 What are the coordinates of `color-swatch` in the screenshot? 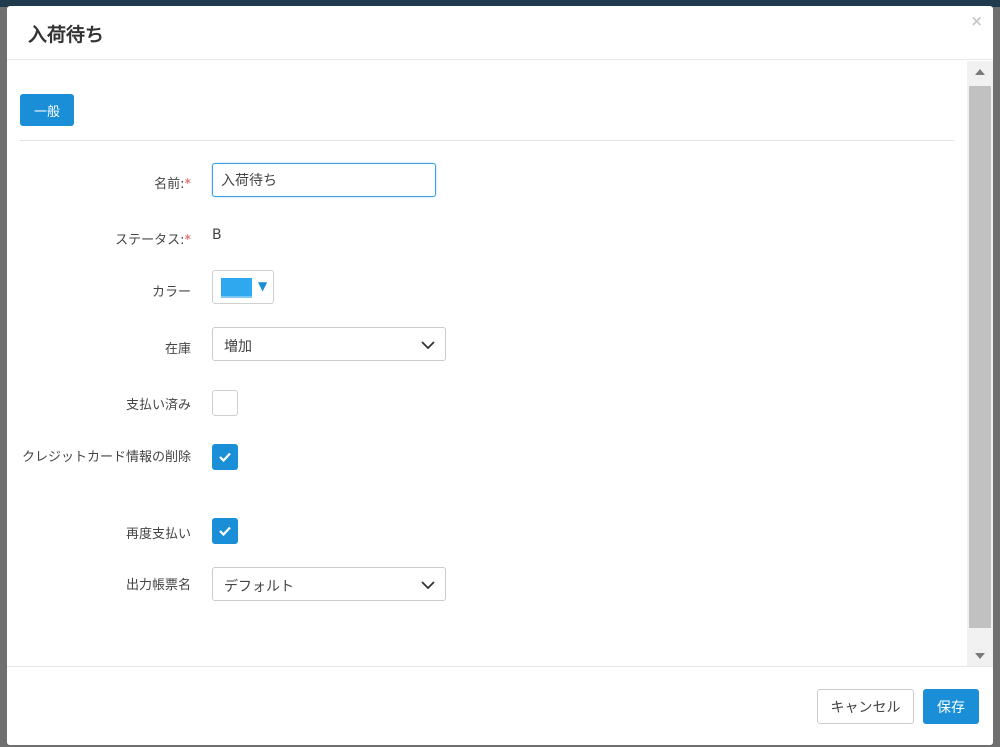 It's located at (236, 288).